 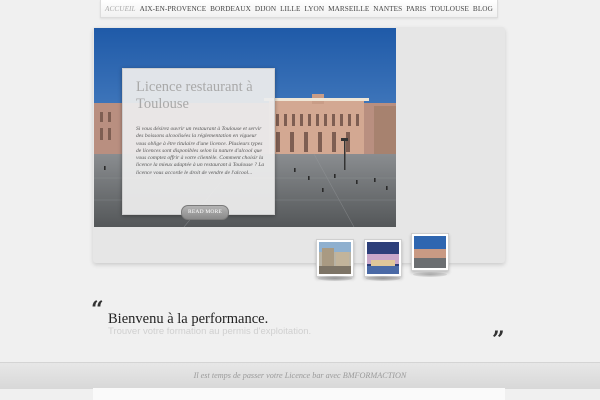 I want to click on nav-item-paris: PARIS, so click(x=416, y=9).